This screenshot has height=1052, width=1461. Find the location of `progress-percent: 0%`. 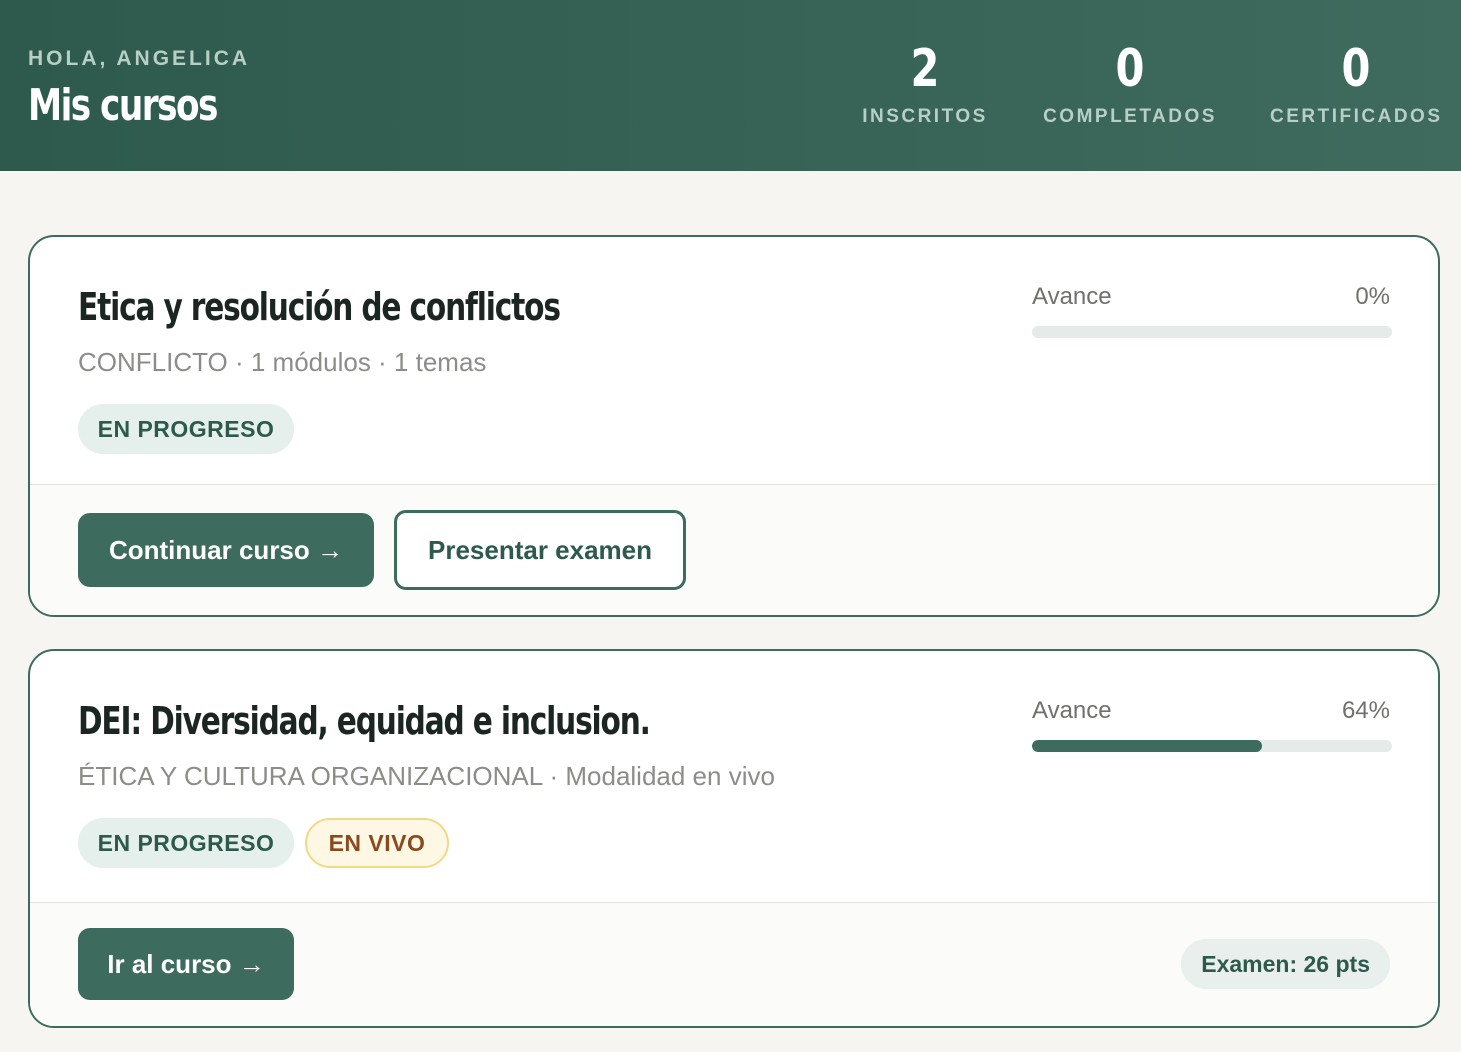

progress-percent: 0% is located at coordinates (1372, 296).